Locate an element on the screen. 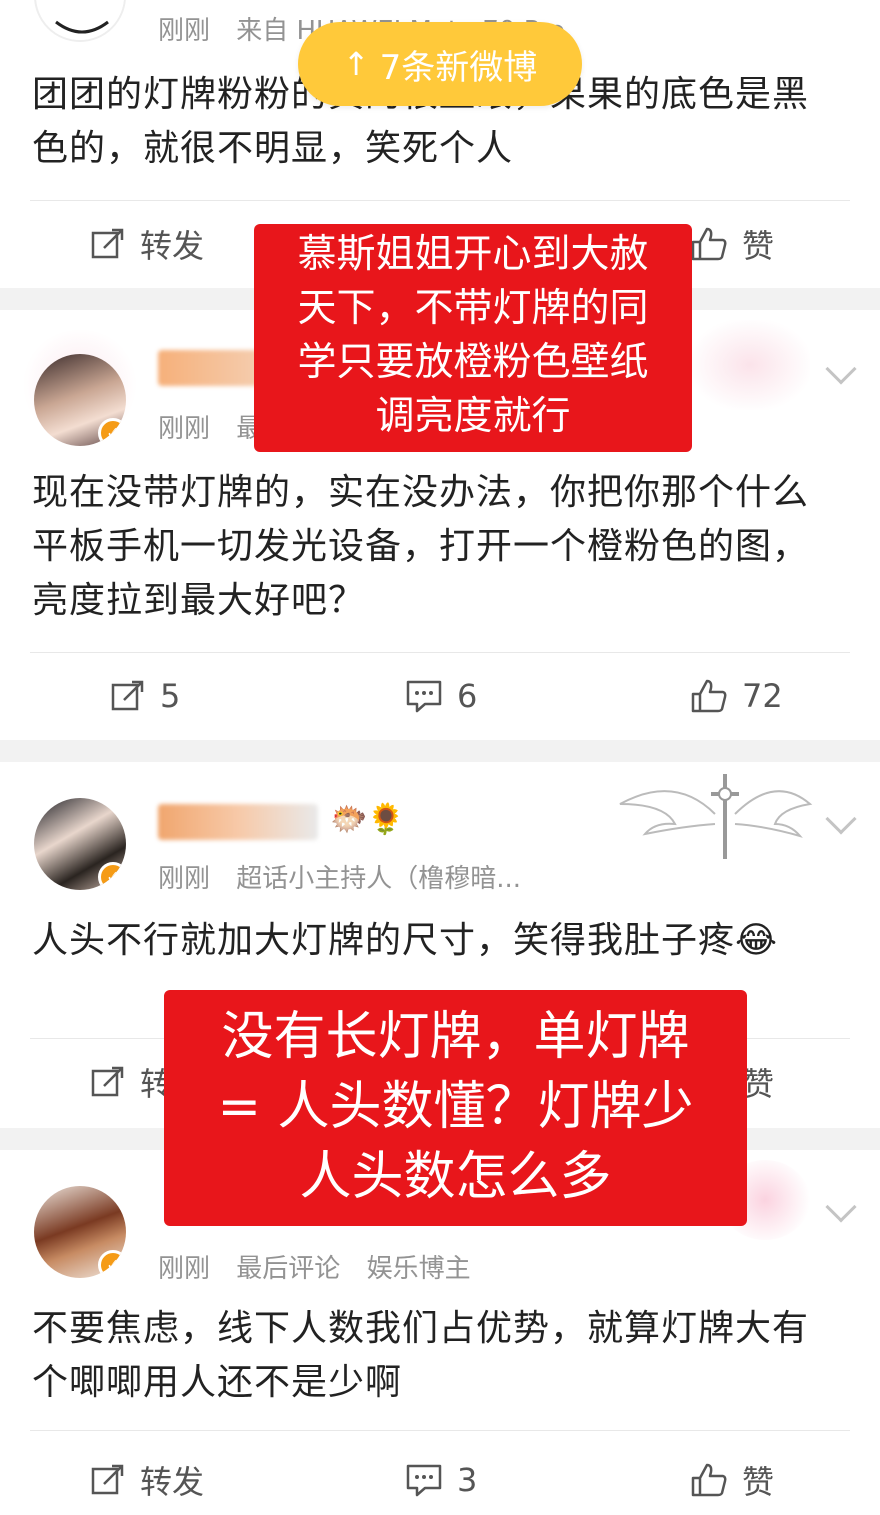  post-actions: 5 6 72 is located at coordinates (440, 696).